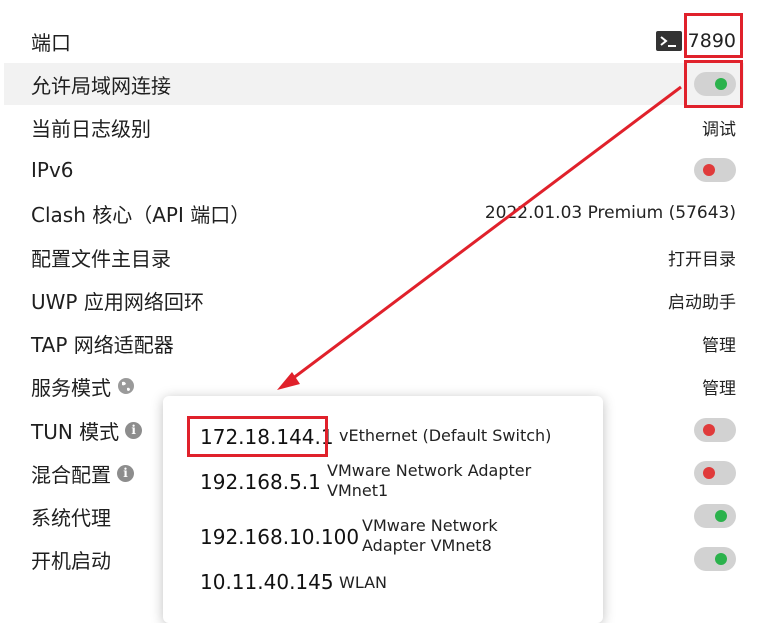 The width and height of the screenshot is (764, 623). I want to click on lan-if-4: WLAN, so click(363, 582).